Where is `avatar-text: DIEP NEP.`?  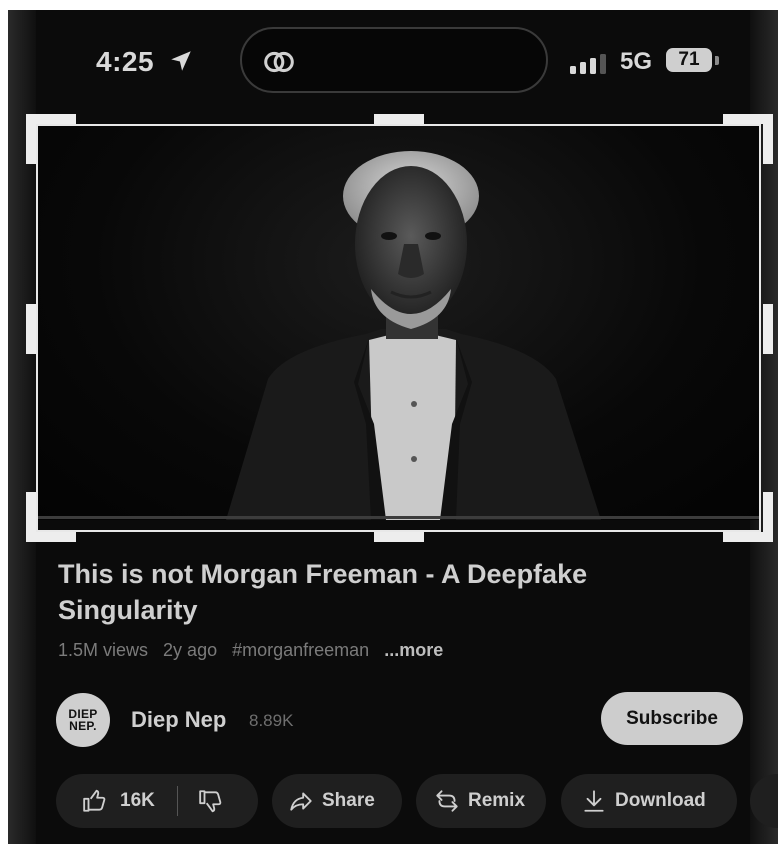 avatar-text: DIEP NEP. is located at coordinates (83, 720).